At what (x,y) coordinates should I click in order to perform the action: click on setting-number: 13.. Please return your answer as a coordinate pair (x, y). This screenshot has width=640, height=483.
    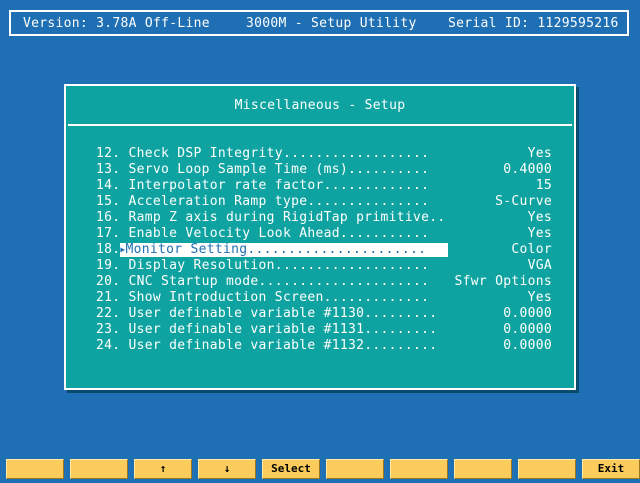
    Looking at the image, I should click on (108, 169).